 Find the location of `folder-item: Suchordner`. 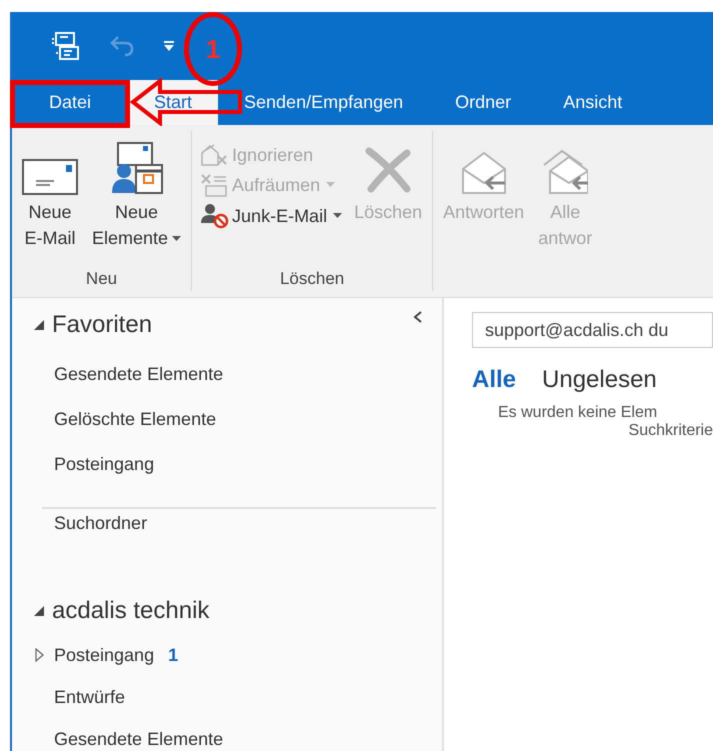

folder-item: Suchordner is located at coordinates (101, 523).